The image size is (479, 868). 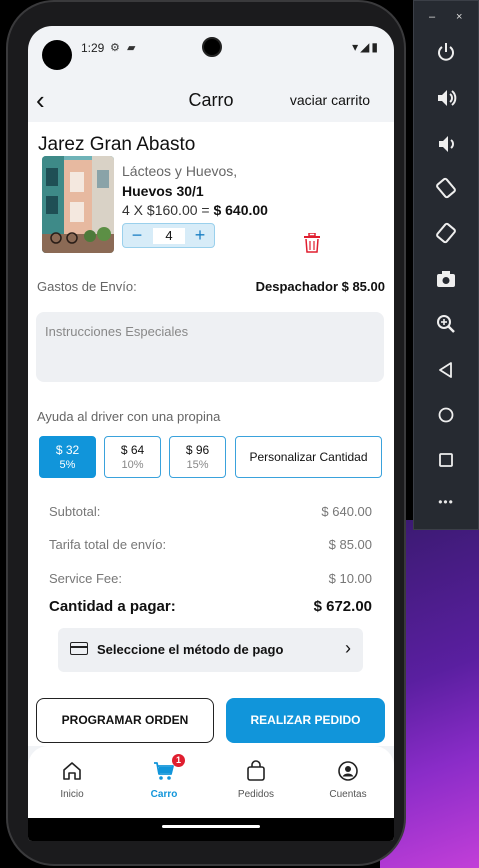 What do you see at coordinates (197, 450) in the screenshot?
I see `tip-amount: $ 96` at bounding box center [197, 450].